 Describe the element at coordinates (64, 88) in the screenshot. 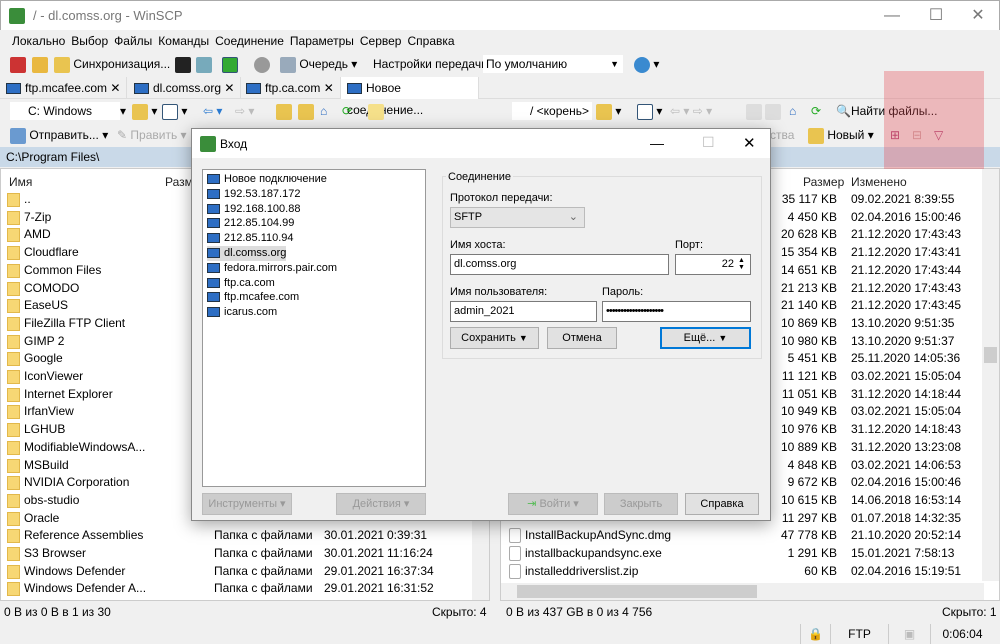

I see `tab-ftp-mcafee: ftp.mcafee.com ✕` at that location.